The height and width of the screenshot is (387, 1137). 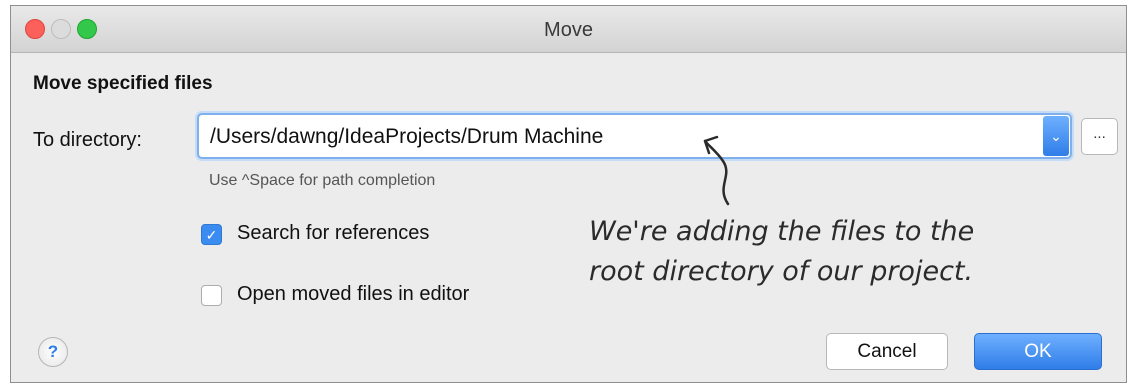 I want to click on ok-button: OK, so click(x=1038, y=351).